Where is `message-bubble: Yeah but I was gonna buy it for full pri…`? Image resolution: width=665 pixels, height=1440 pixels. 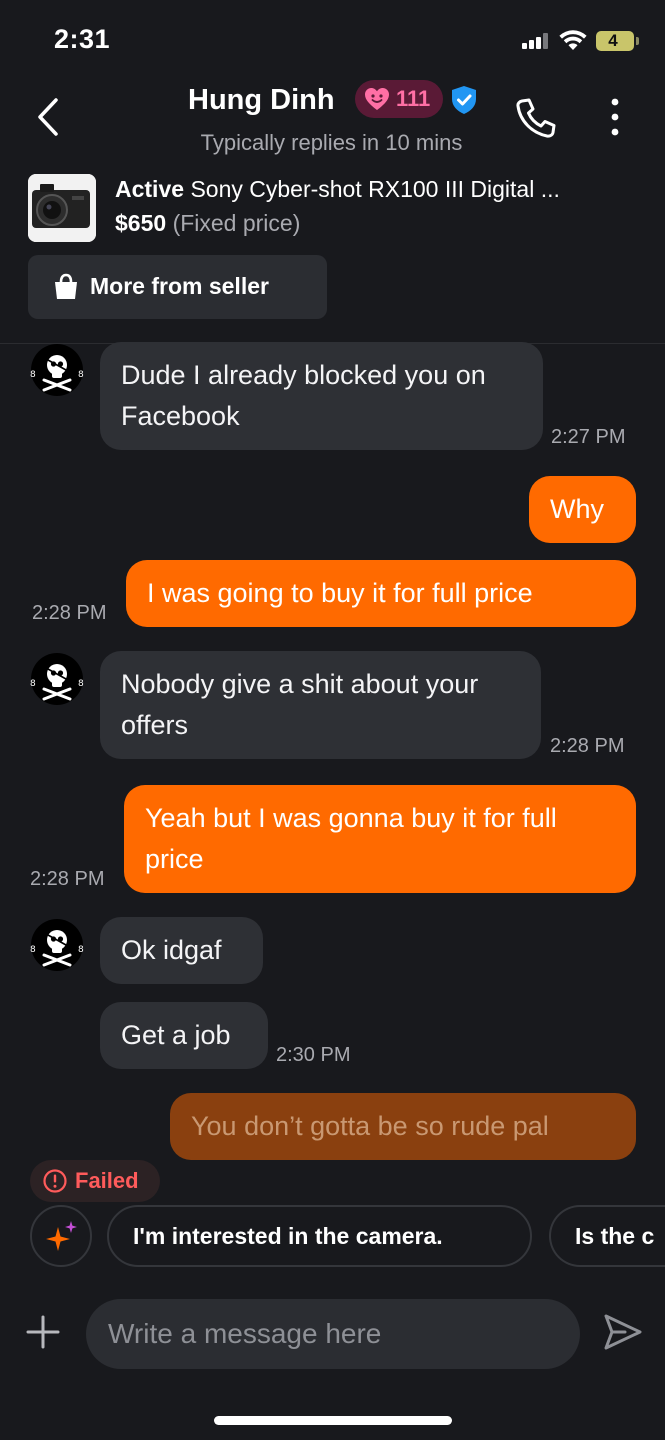 message-bubble: Yeah but I was gonna buy it for full pri… is located at coordinates (380, 839).